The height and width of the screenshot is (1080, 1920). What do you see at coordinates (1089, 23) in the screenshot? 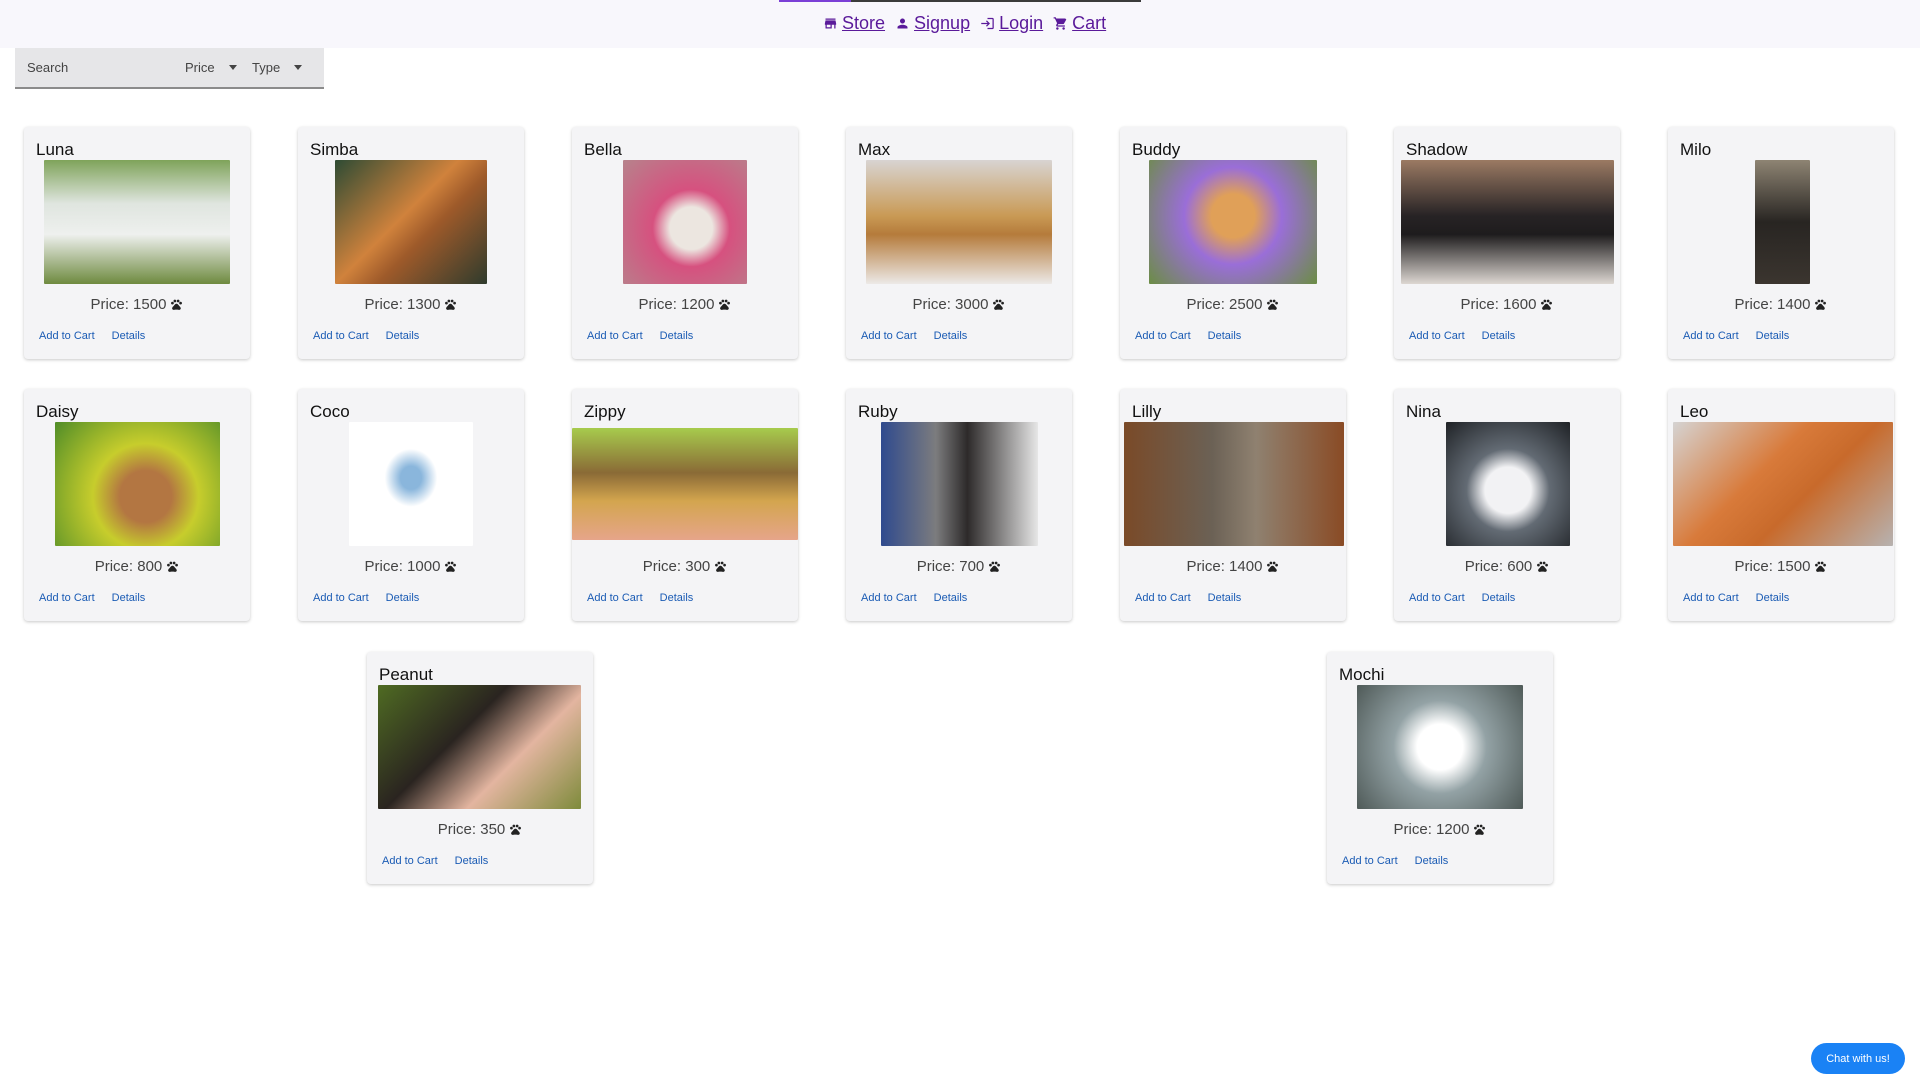
I see `nav-cart-label: Cart` at bounding box center [1089, 23].